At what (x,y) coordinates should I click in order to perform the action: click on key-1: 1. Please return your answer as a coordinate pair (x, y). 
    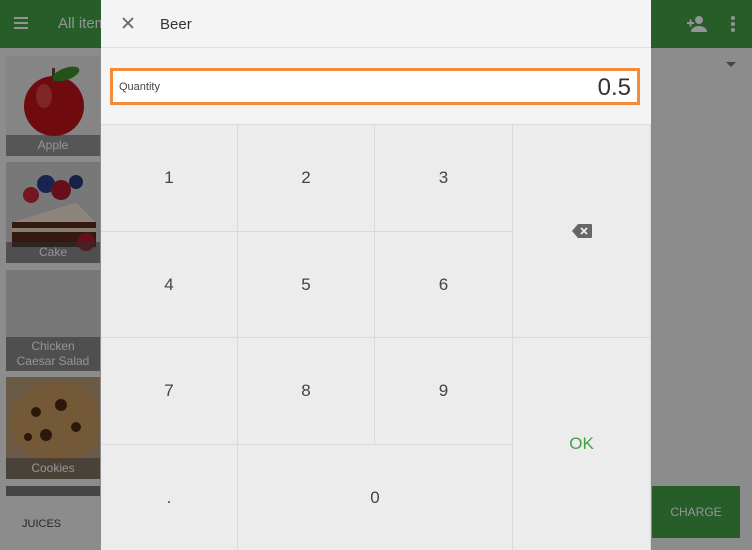
    Looking at the image, I should click on (169, 178).